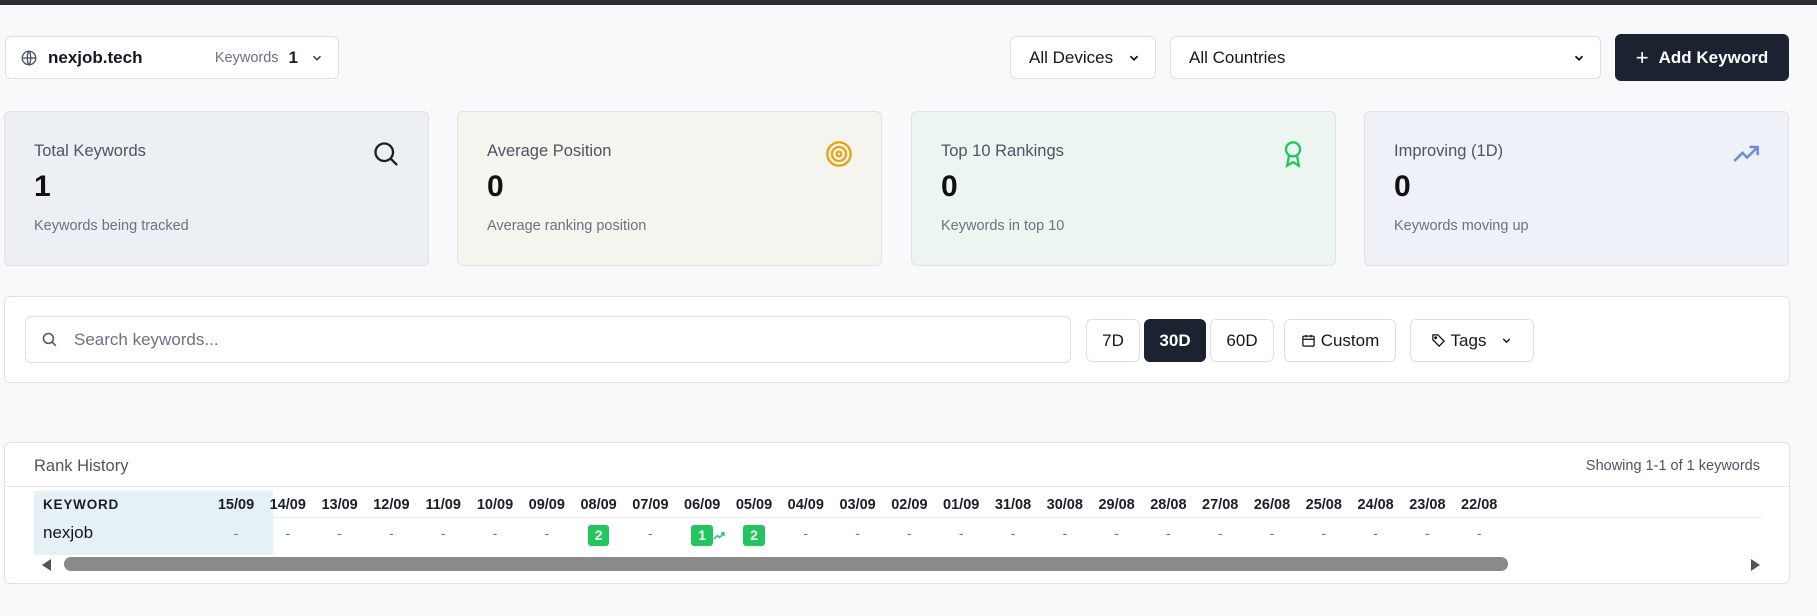 This screenshot has width=1817, height=616. Describe the element at coordinates (898, 517) in the screenshot. I see `header-divider` at that location.